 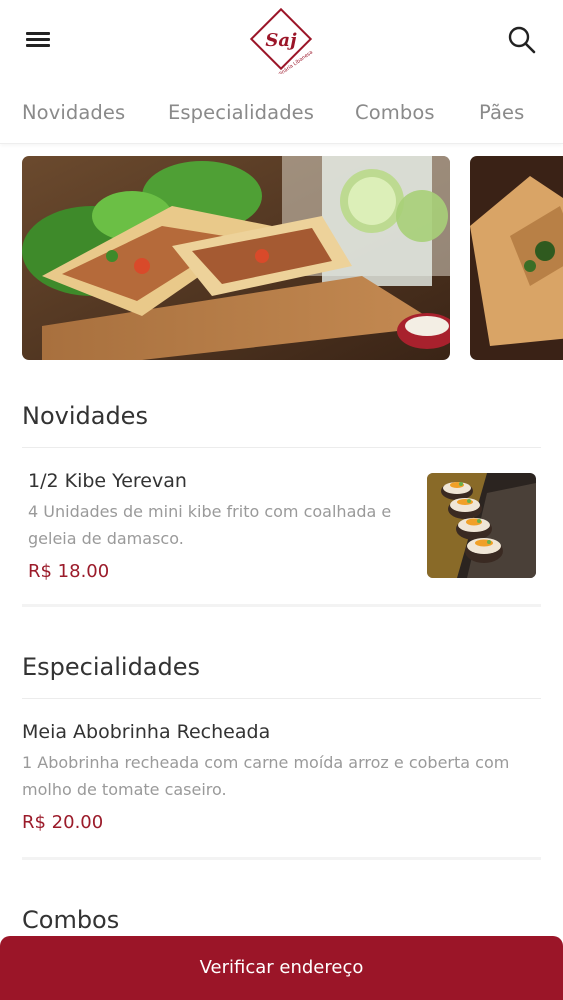 What do you see at coordinates (71, 920) in the screenshot?
I see `section-title-combos: Combos` at bounding box center [71, 920].